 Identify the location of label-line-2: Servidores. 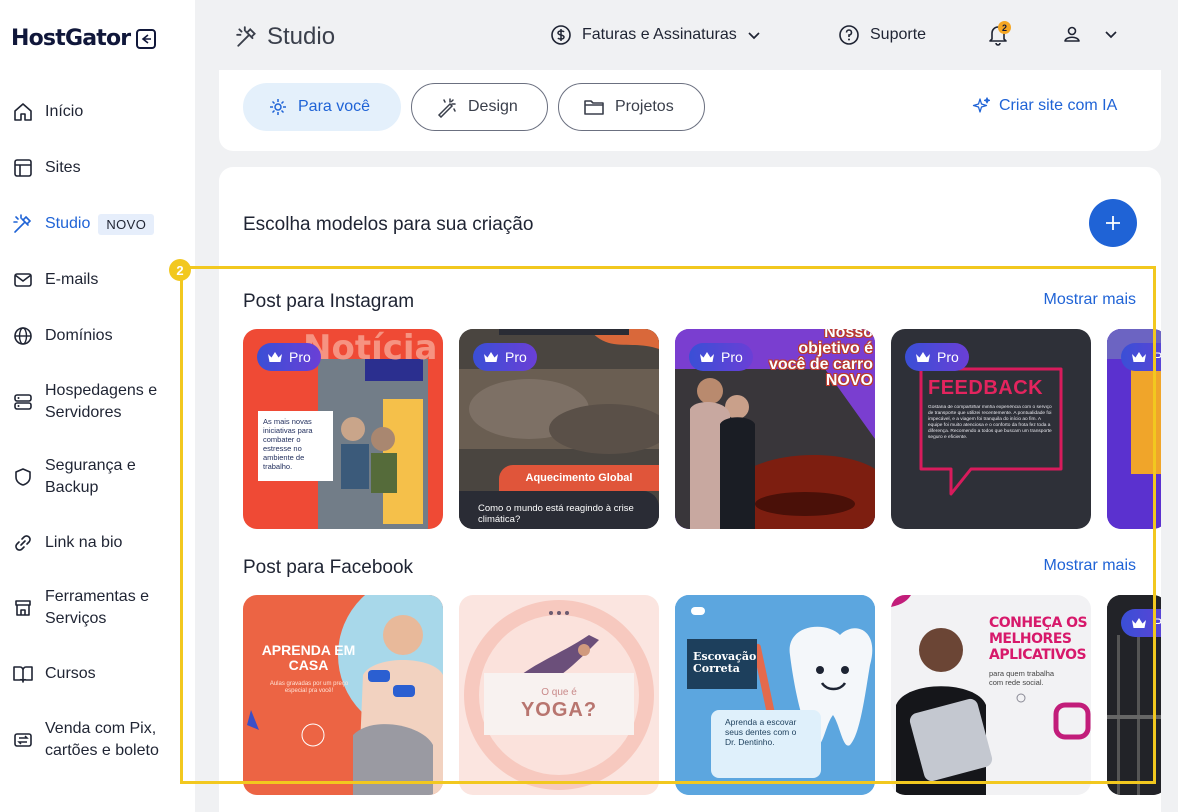
(83, 412).